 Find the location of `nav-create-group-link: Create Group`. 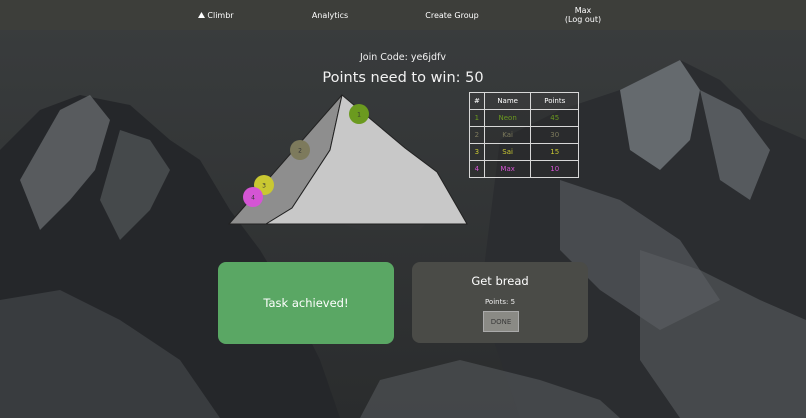

nav-create-group-link: Create Group is located at coordinates (452, 15).